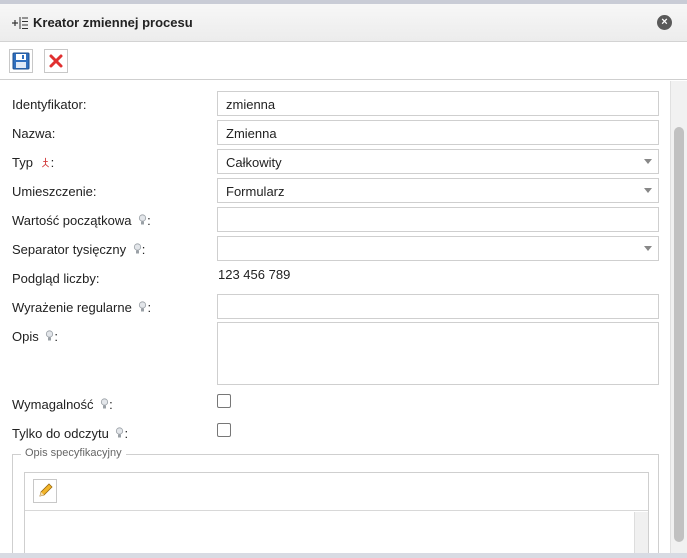 This screenshot has height=558, width=687. I want to click on regex-input, so click(438, 306).